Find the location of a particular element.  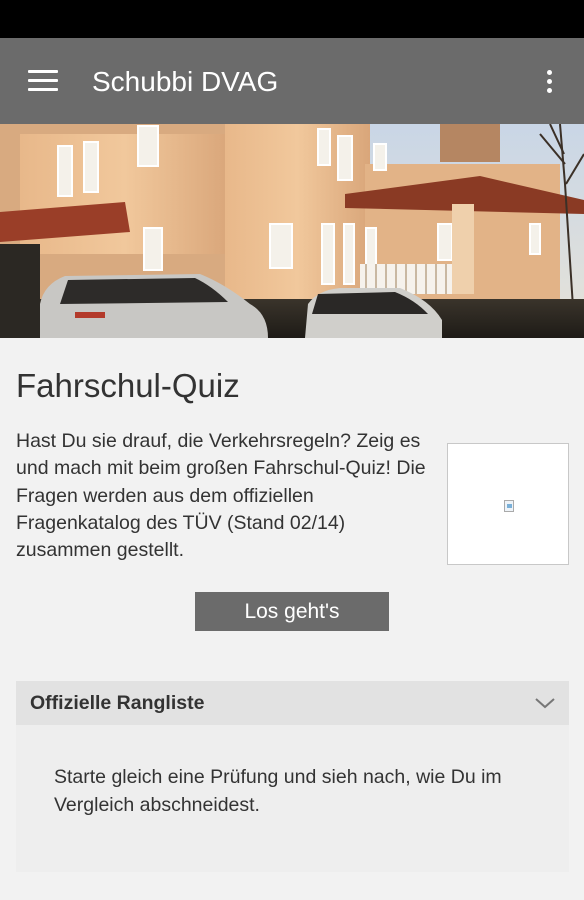

app-bar: Schubbi DVAG is located at coordinates (292, 81).